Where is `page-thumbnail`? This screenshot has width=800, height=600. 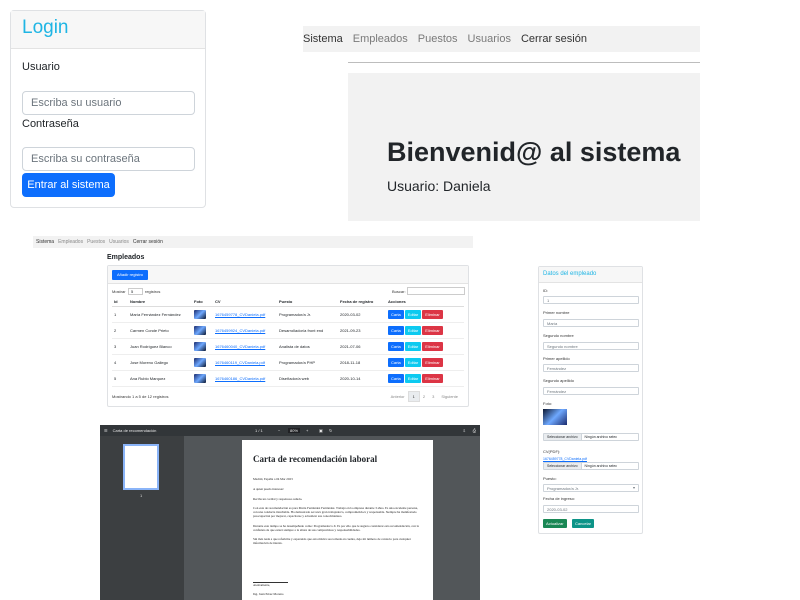 page-thumbnail is located at coordinates (141, 467).